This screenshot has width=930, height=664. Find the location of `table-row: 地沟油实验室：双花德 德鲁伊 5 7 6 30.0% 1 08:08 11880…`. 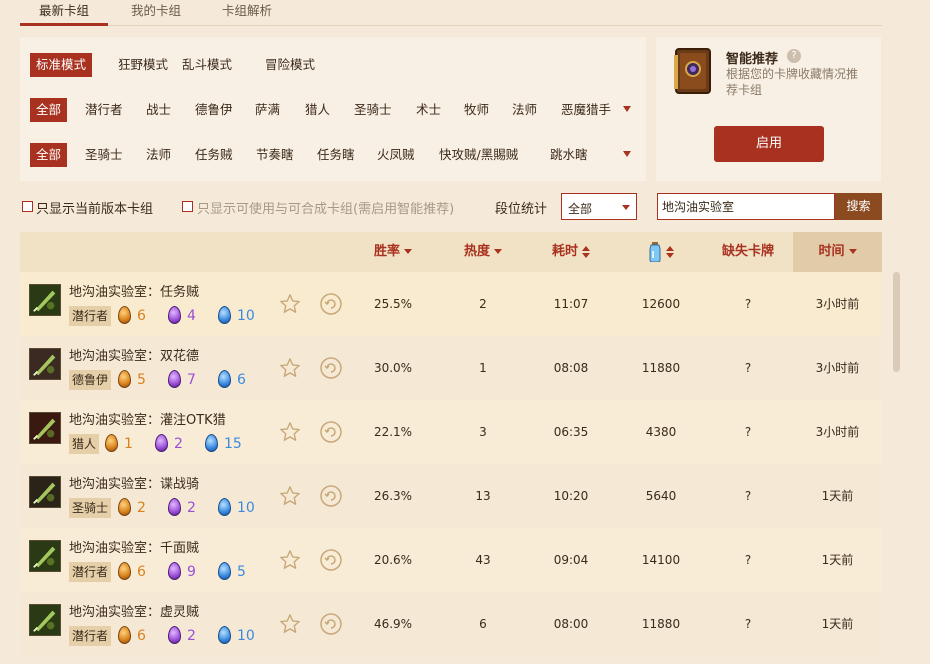

table-row: 地沟油实验室：双花德 德鲁伊 5 7 6 30.0% 1 08:08 11880… is located at coordinates (451, 368).